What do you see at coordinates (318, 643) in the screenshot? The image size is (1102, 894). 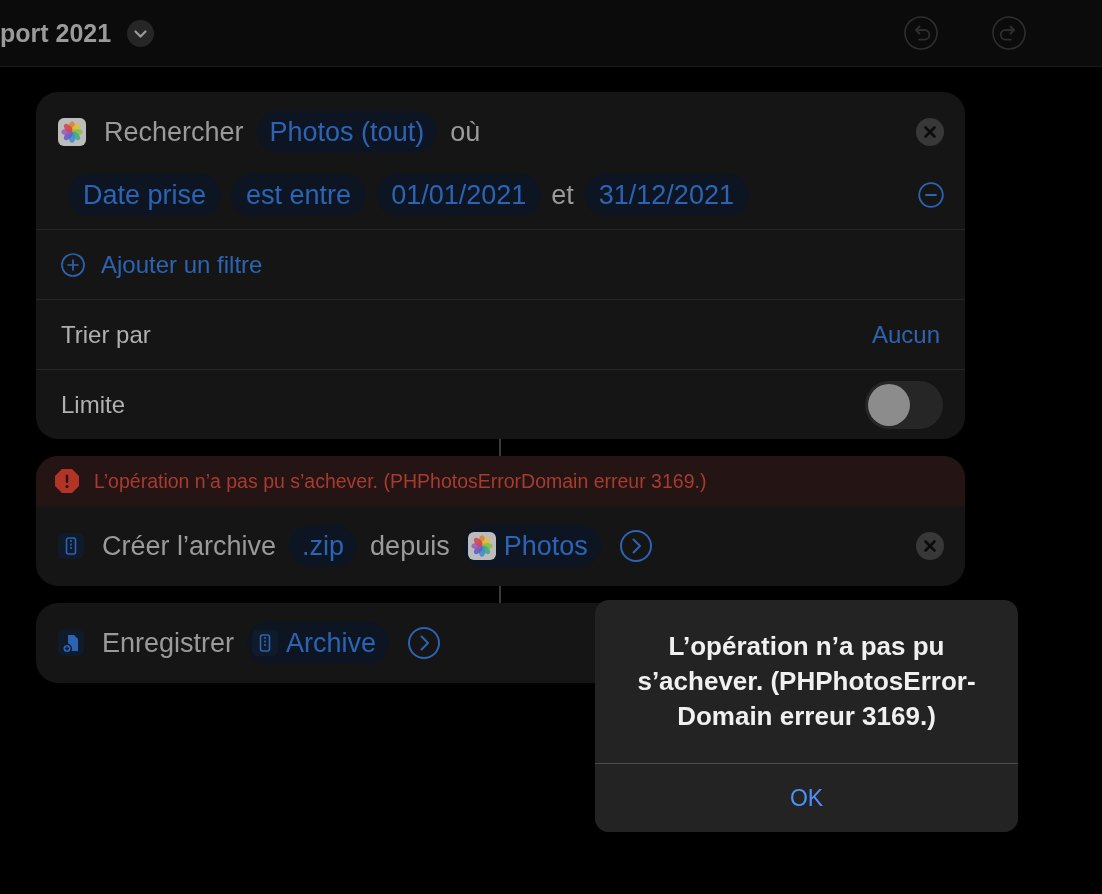 I see `variable-token: Archive` at bounding box center [318, 643].